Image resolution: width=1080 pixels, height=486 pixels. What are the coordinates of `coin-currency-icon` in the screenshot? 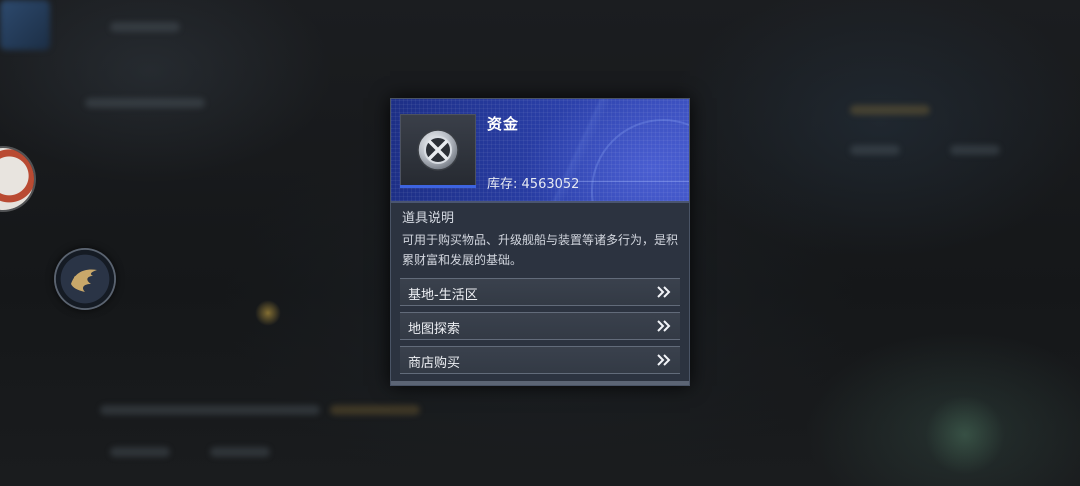 It's located at (438, 150).